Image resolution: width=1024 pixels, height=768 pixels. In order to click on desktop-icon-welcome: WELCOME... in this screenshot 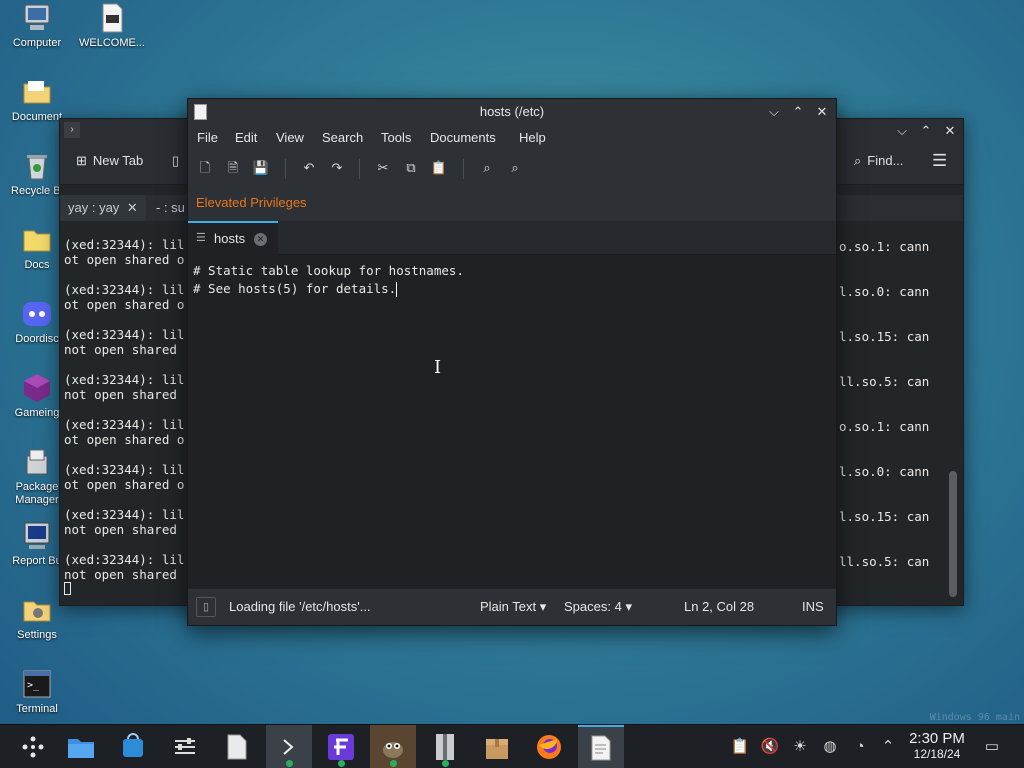, I will do `click(112, 26)`.